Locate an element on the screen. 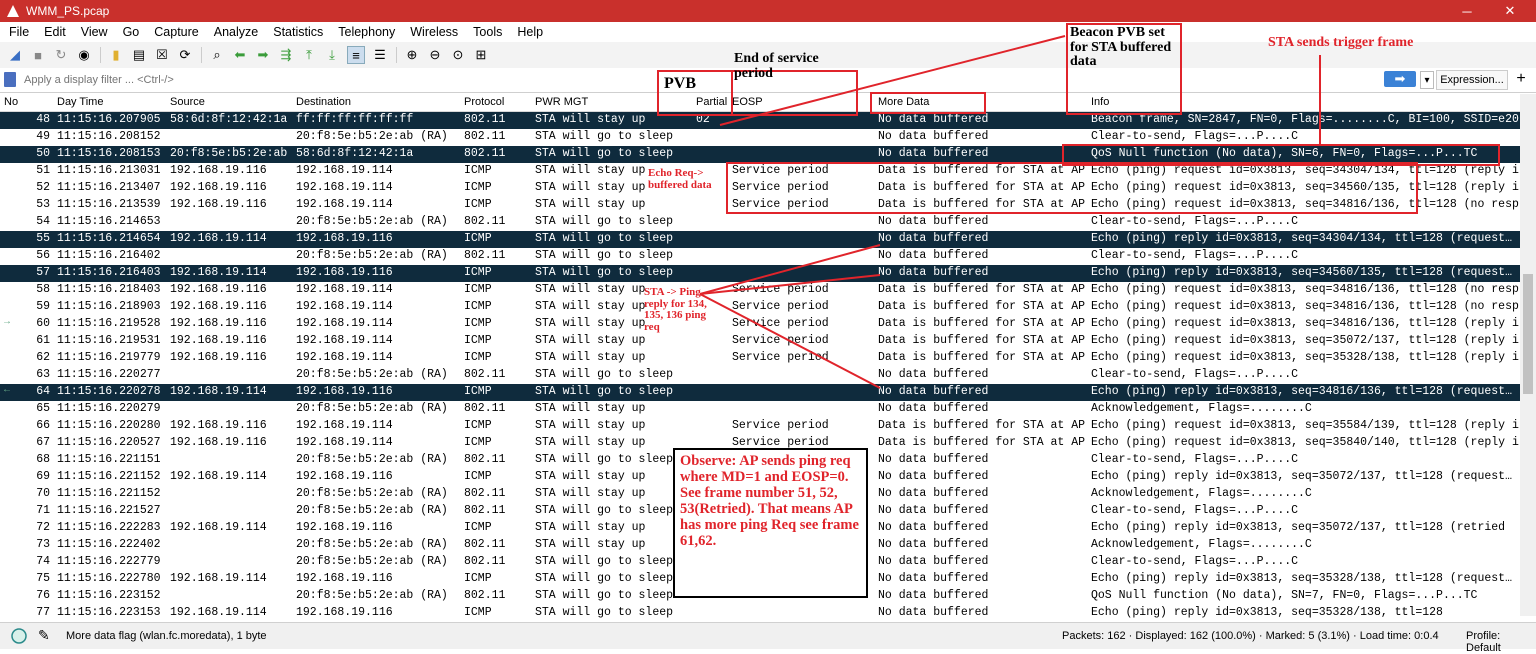 Image resolution: width=1536 pixels, height=654 pixels. cell-source: 192.168.19.116 is located at coordinates (218, 340).